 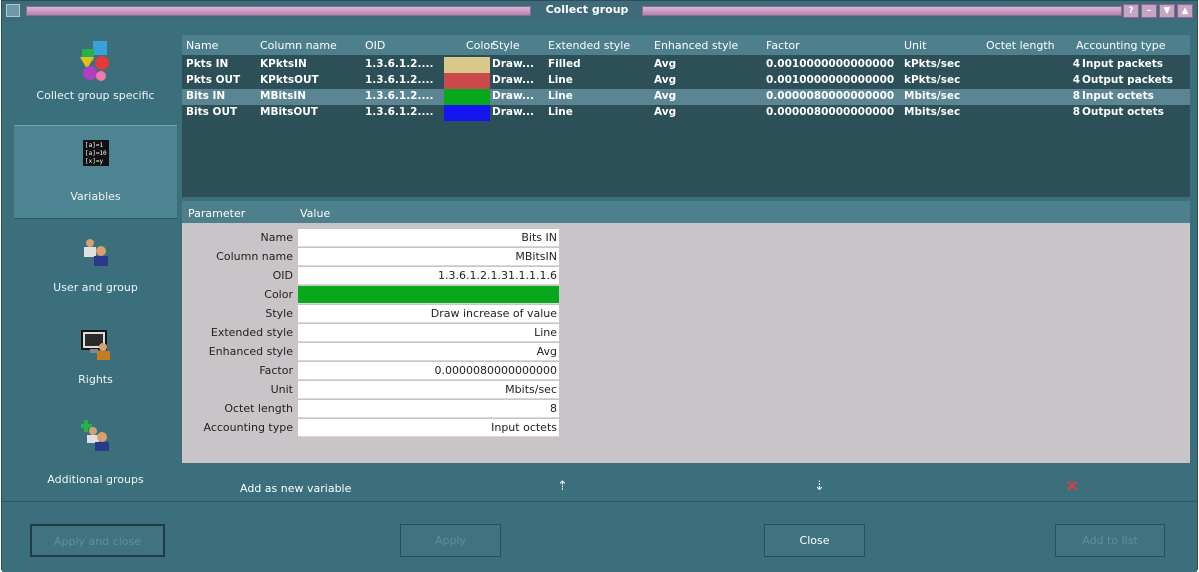 What do you see at coordinates (95, 458) in the screenshot?
I see `sidebar-item-additional-groups: Additional groups` at bounding box center [95, 458].